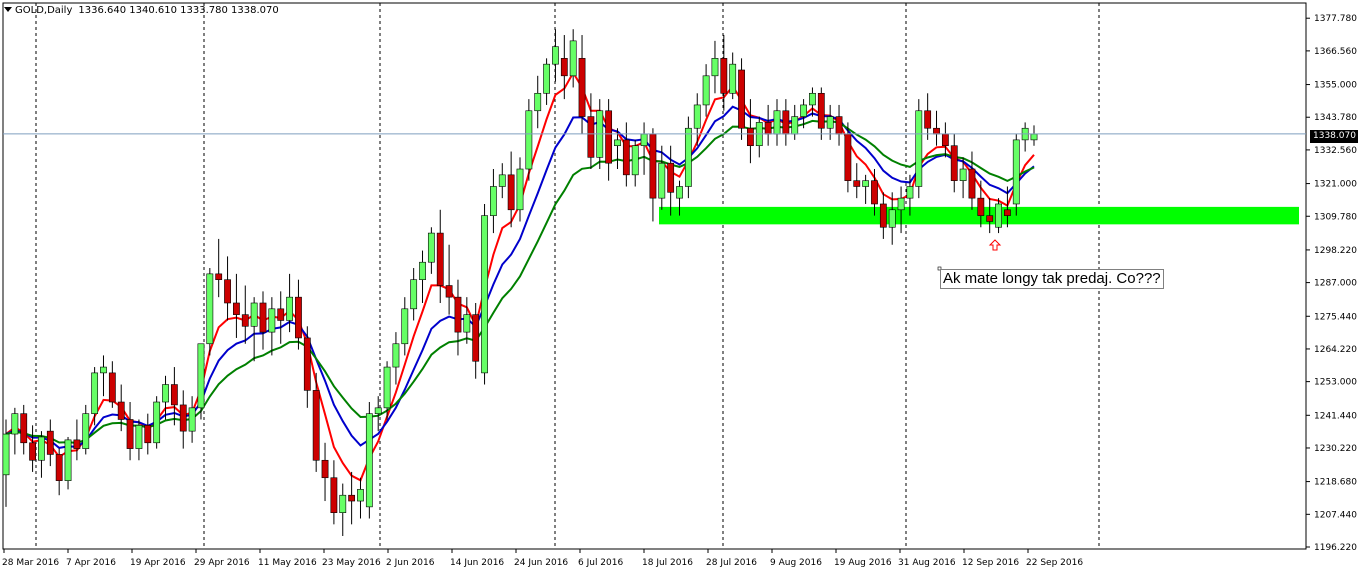 This screenshot has width=1358, height=578. I want to click on text-annotation: Ak mate longy tak predaj. Co???, so click(1052, 279).